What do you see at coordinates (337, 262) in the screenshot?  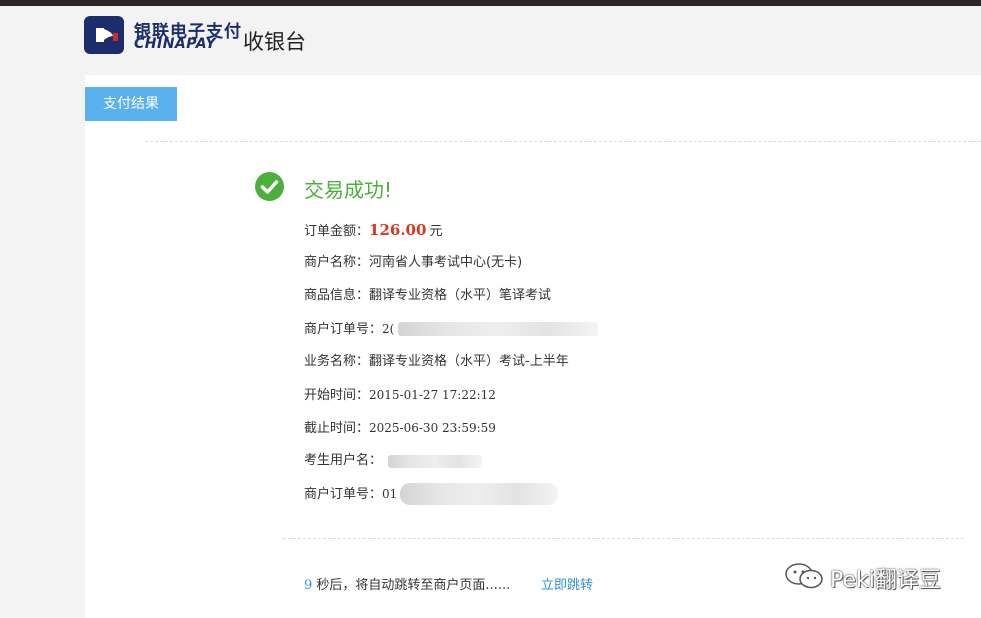 I see `row-label: 商户名称：` at bounding box center [337, 262].